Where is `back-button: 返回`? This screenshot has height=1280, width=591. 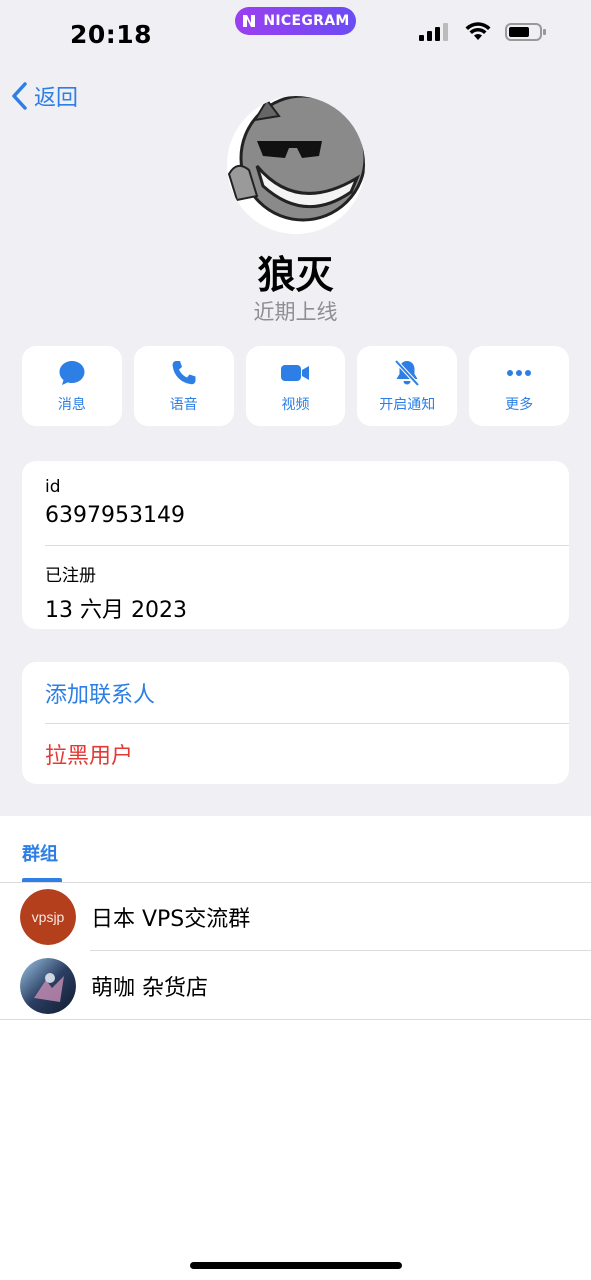 back-button: 返回 is located at coordinates (44, 96).